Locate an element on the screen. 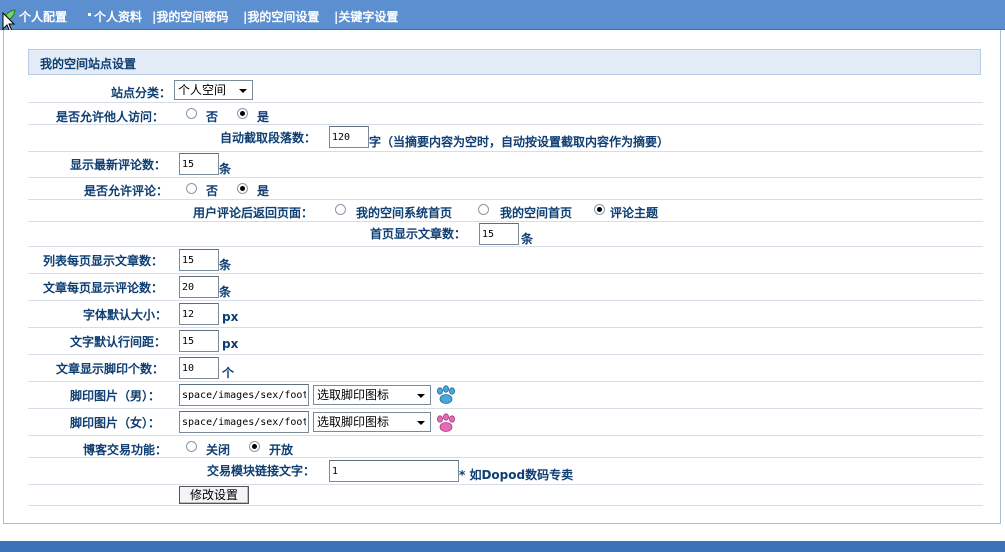  list-articles-unit: 条 is located at coordinates (225, 265).